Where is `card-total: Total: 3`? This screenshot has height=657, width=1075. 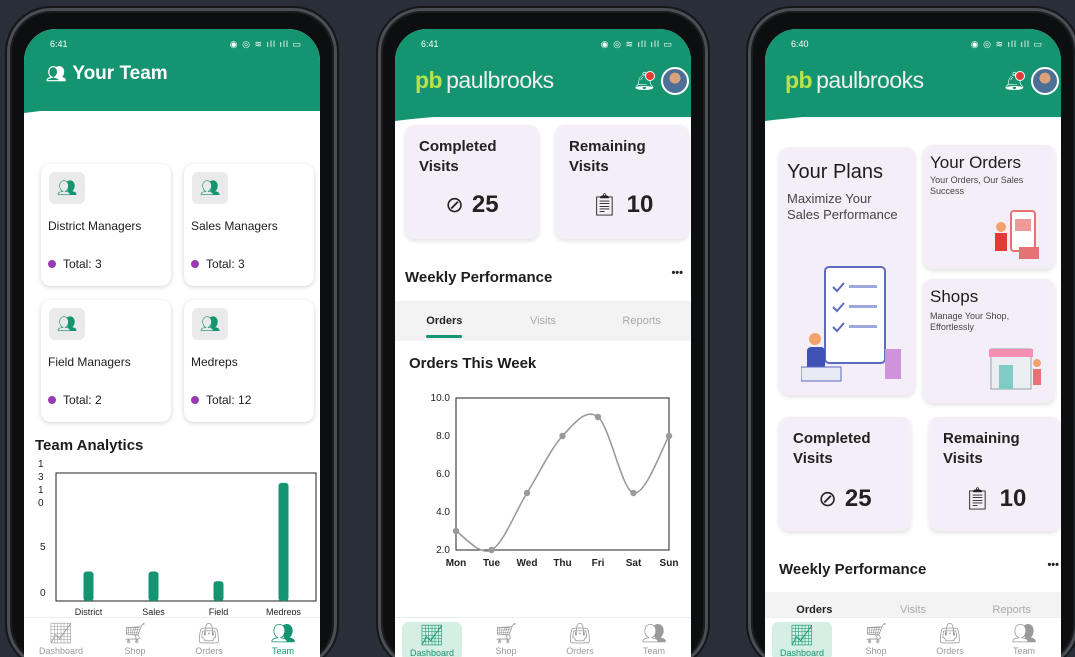 card-total: Total: 3 is located at coordinates (75, 264).